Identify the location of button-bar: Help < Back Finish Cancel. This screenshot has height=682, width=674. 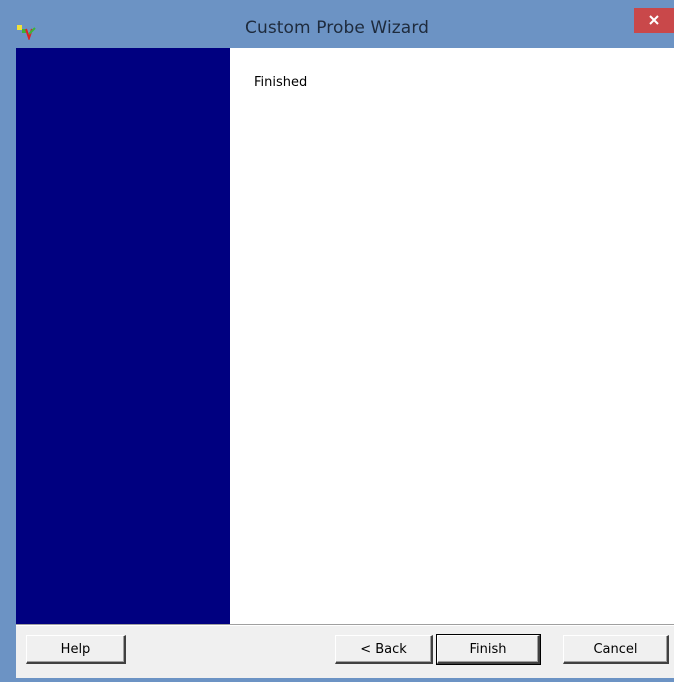
(345, 652).